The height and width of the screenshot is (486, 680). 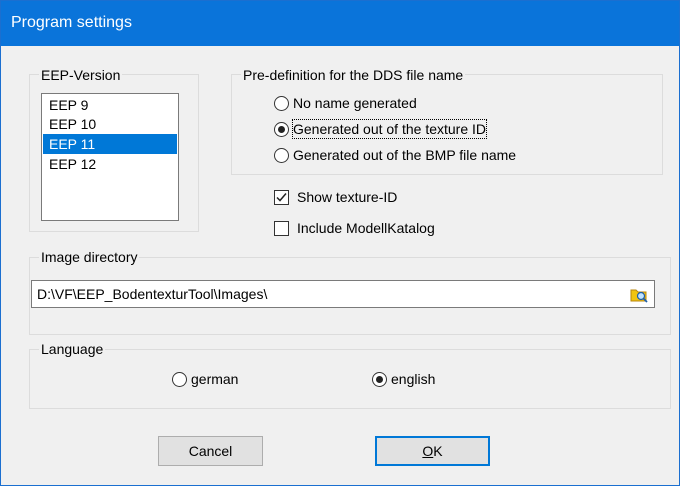 What do you see at coordinates (281, 103) in the screenshot?
I see `no-name-radio` at bounding box center [281, 103].